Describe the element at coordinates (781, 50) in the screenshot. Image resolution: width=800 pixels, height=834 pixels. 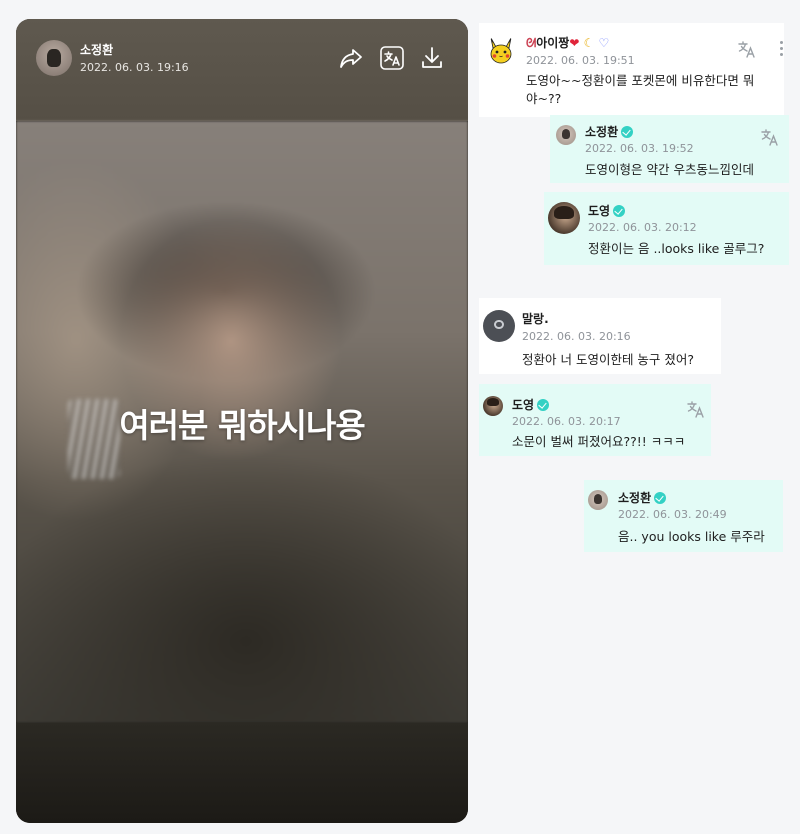
I see `more-options-icon` at that location.